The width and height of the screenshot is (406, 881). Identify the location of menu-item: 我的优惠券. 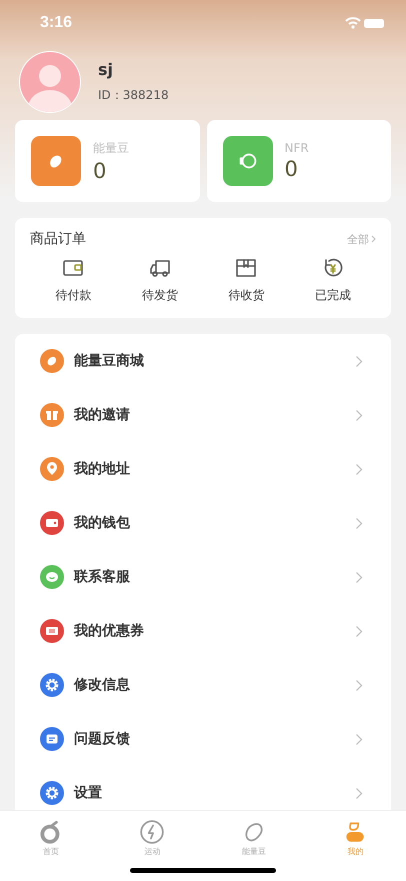
(215, 631).